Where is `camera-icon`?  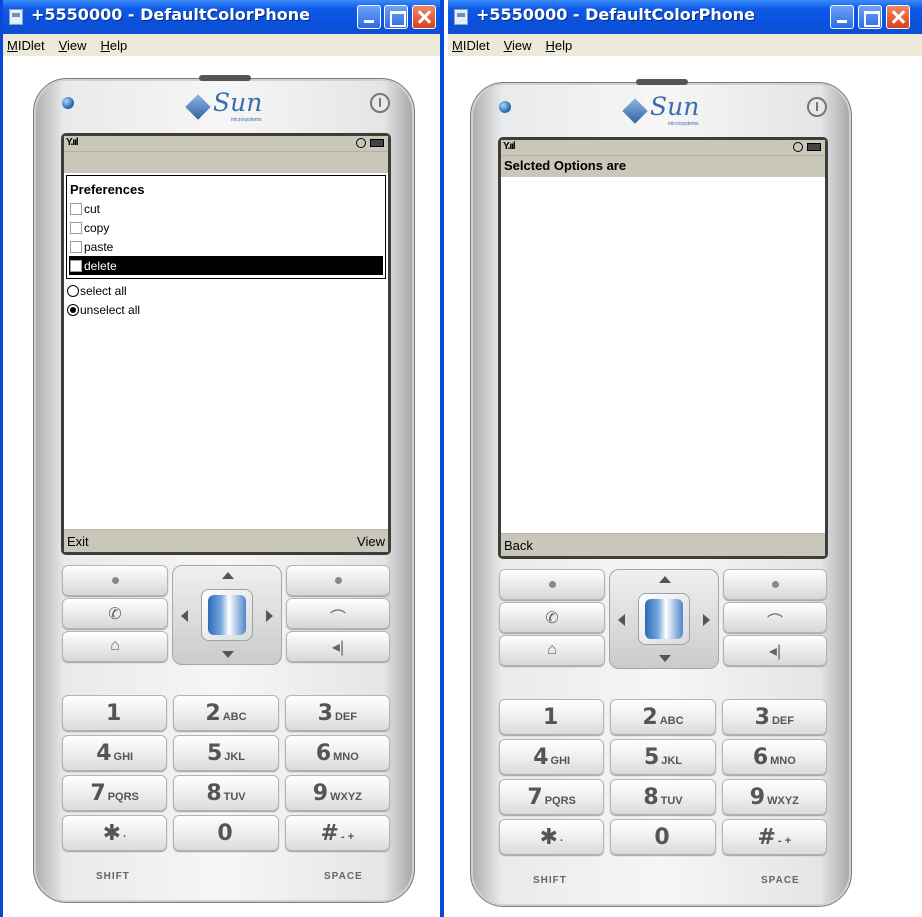
camera-icon is located at coordinates (505, 107).